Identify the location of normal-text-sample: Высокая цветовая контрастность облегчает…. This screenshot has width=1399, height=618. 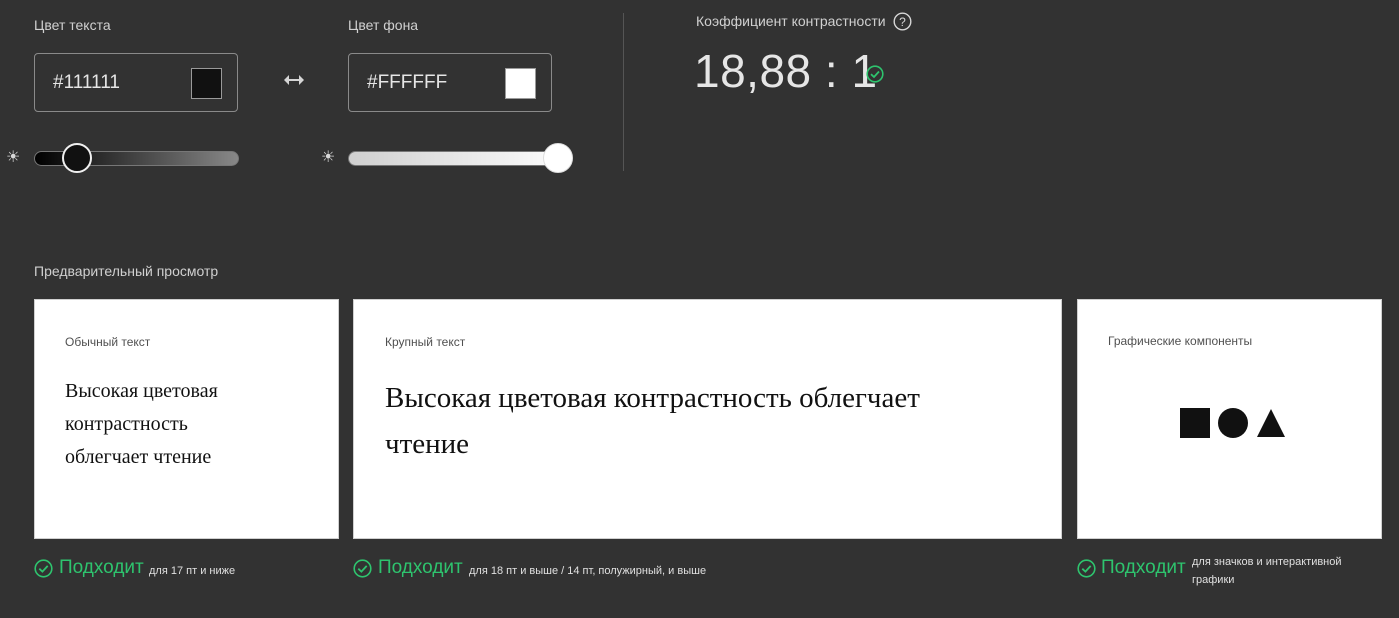
(141, 424).